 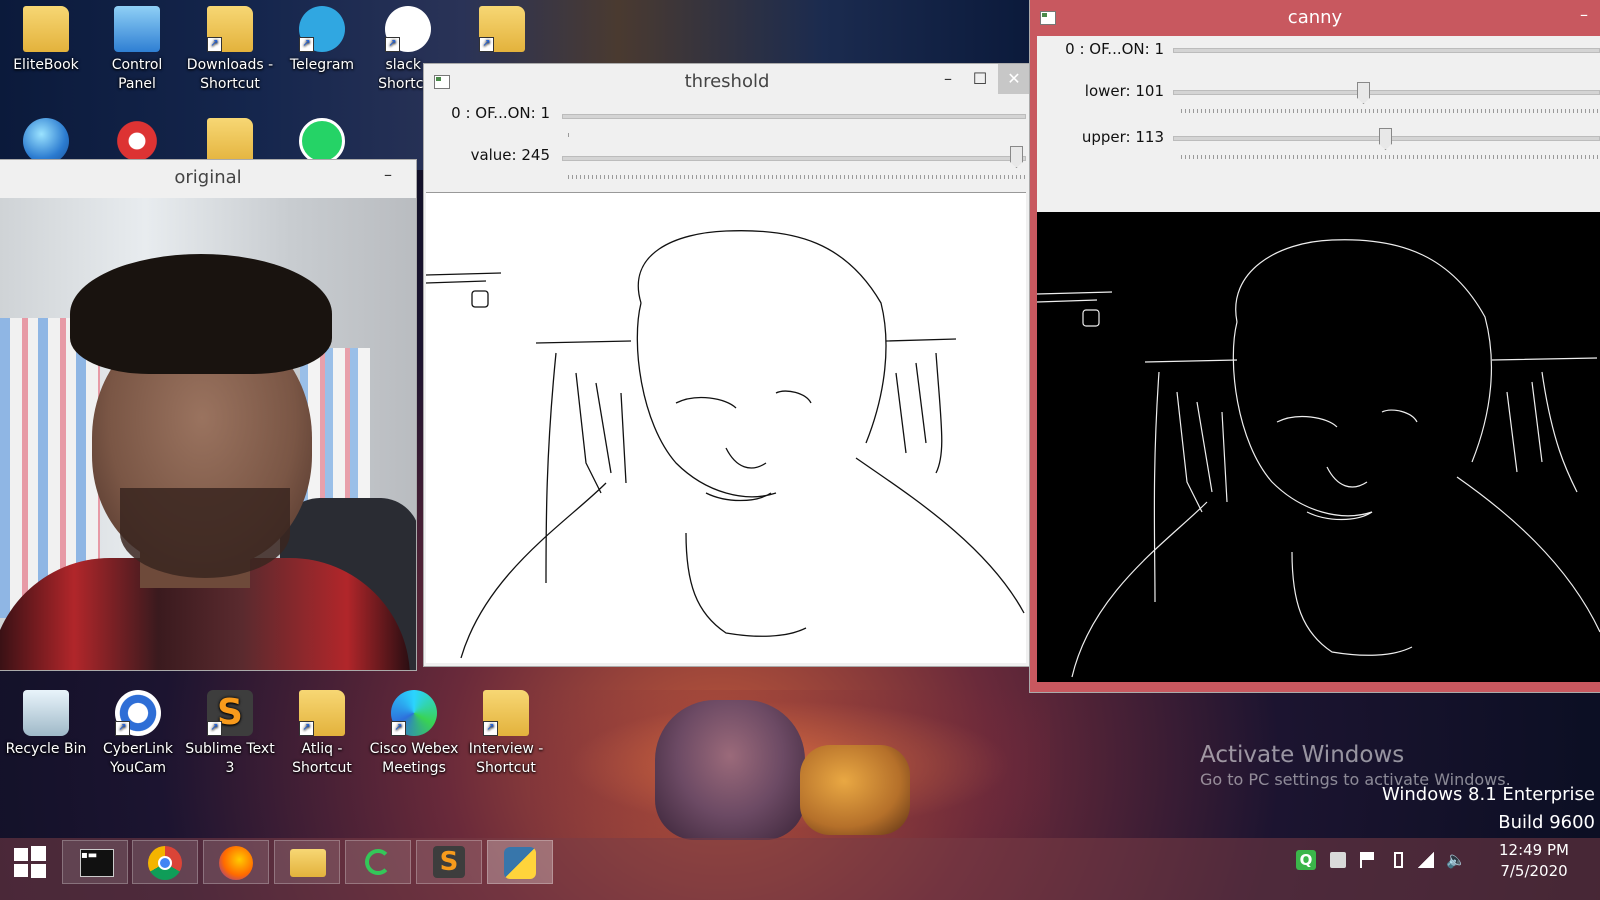 I want to click on desktop-icon-label: Cisco Webex Meetings, so click(x=414, y=758).